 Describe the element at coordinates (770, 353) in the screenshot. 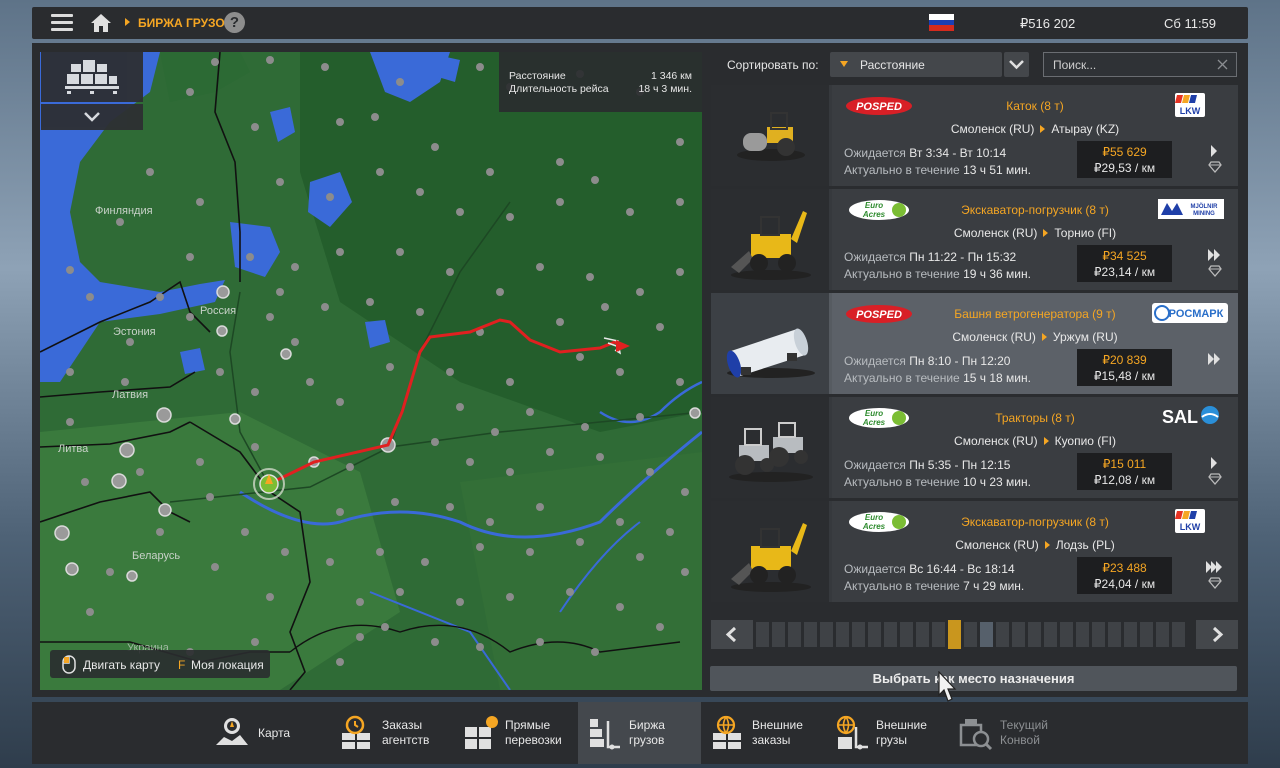

I see `wind-tower-section-icon` at that location.